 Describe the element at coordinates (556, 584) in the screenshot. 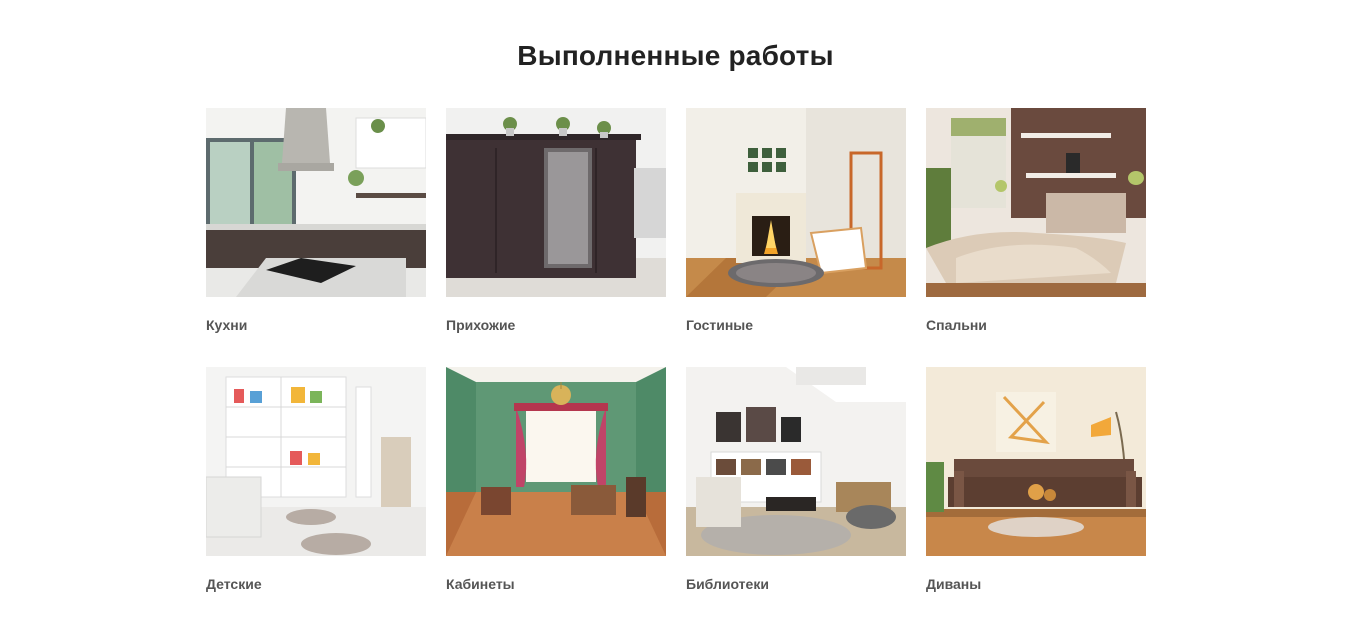

I see `work-card-label: Кабинеты` at that location.